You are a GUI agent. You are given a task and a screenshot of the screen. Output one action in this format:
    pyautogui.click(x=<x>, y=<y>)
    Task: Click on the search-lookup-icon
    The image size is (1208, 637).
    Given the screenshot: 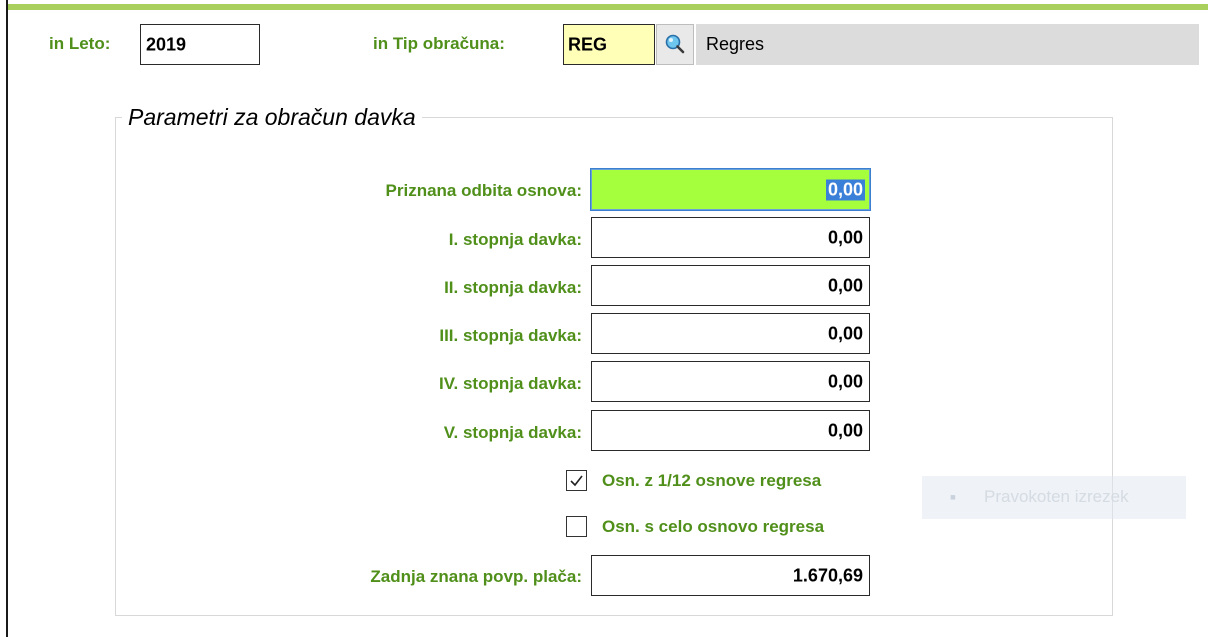 What is the action you would take?
    pyautogui.click(x=675, y=44)
    